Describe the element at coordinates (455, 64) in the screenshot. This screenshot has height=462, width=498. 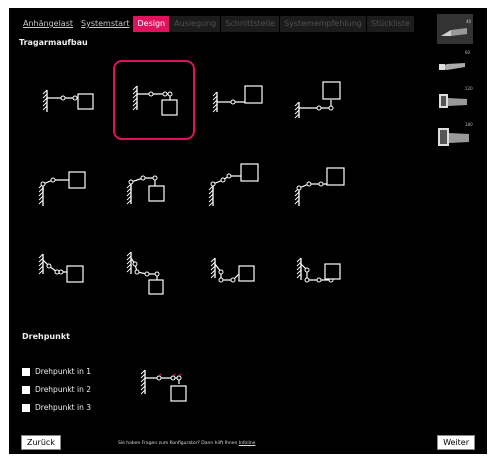
I see `size-option-60: 60` at that location.